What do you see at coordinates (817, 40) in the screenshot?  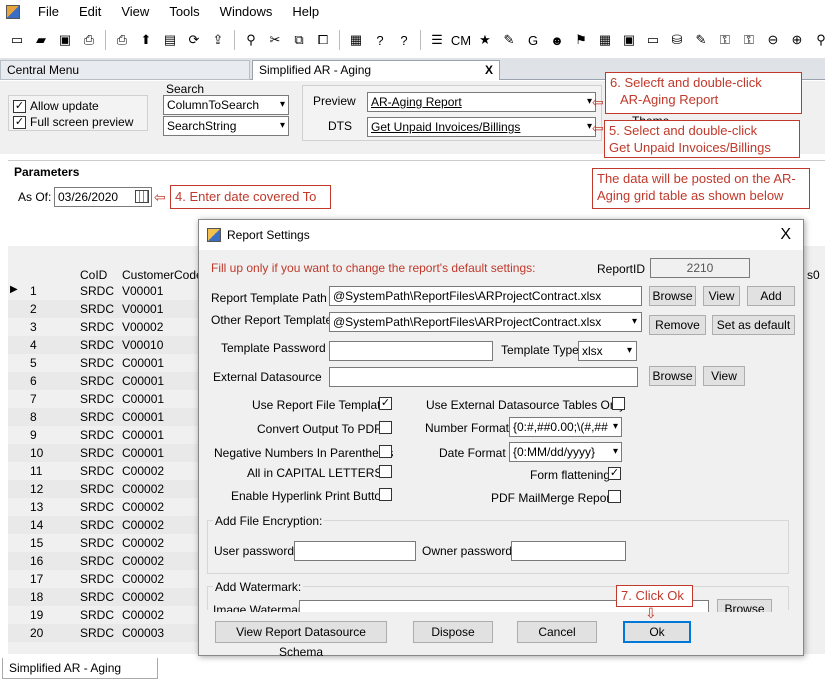 I see `search-icon: ⚲` at bounding box center [817, 40].